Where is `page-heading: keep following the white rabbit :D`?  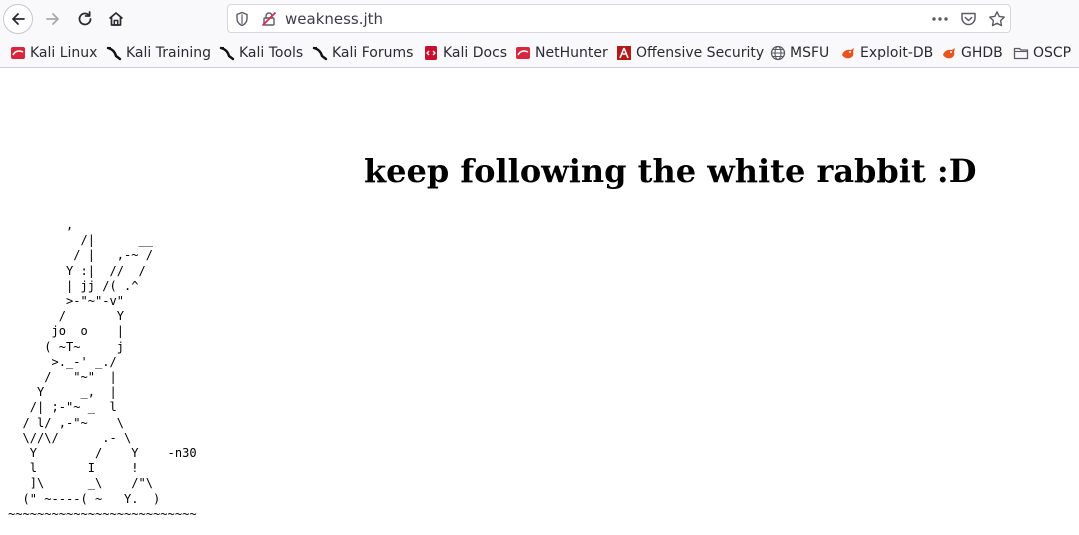 page-heading: keep following the white rabbit :D is located at coordinates (670, 171).